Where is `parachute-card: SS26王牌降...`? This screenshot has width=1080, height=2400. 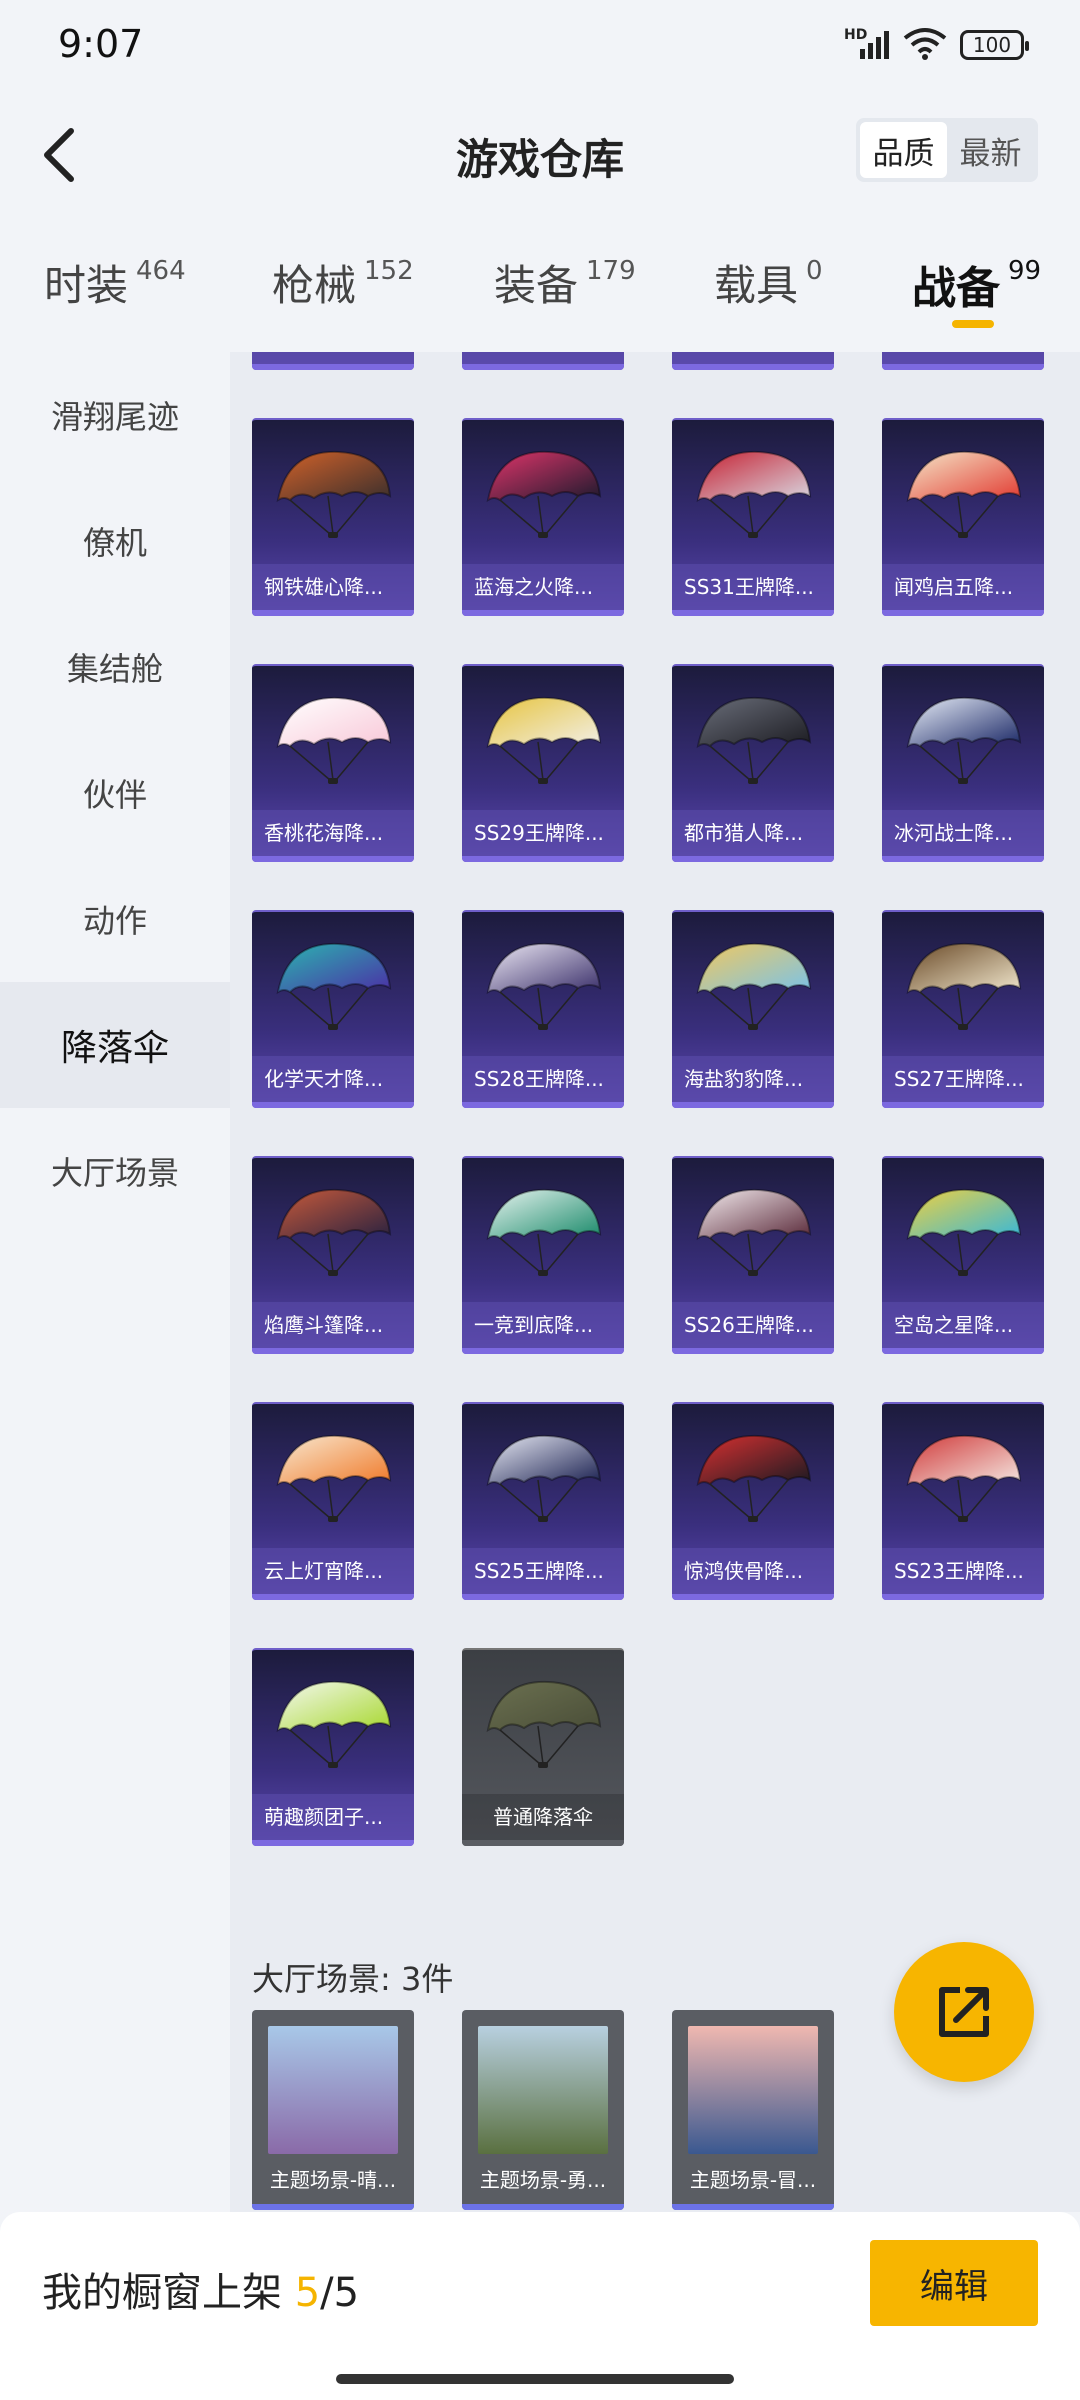 parachute-card: SS26王牌降... is located at coordinates (753, 1255).